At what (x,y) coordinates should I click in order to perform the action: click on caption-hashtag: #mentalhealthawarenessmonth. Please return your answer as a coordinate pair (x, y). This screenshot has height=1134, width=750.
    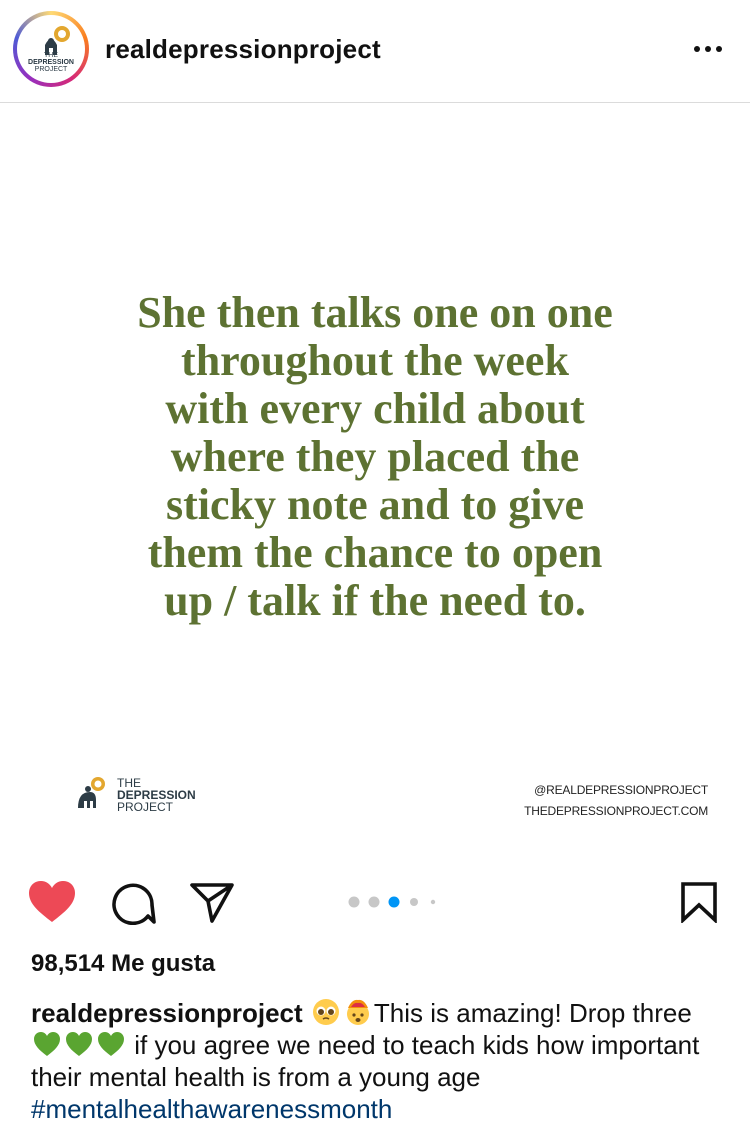
    Looking at the image, I should click on (211, 1109).